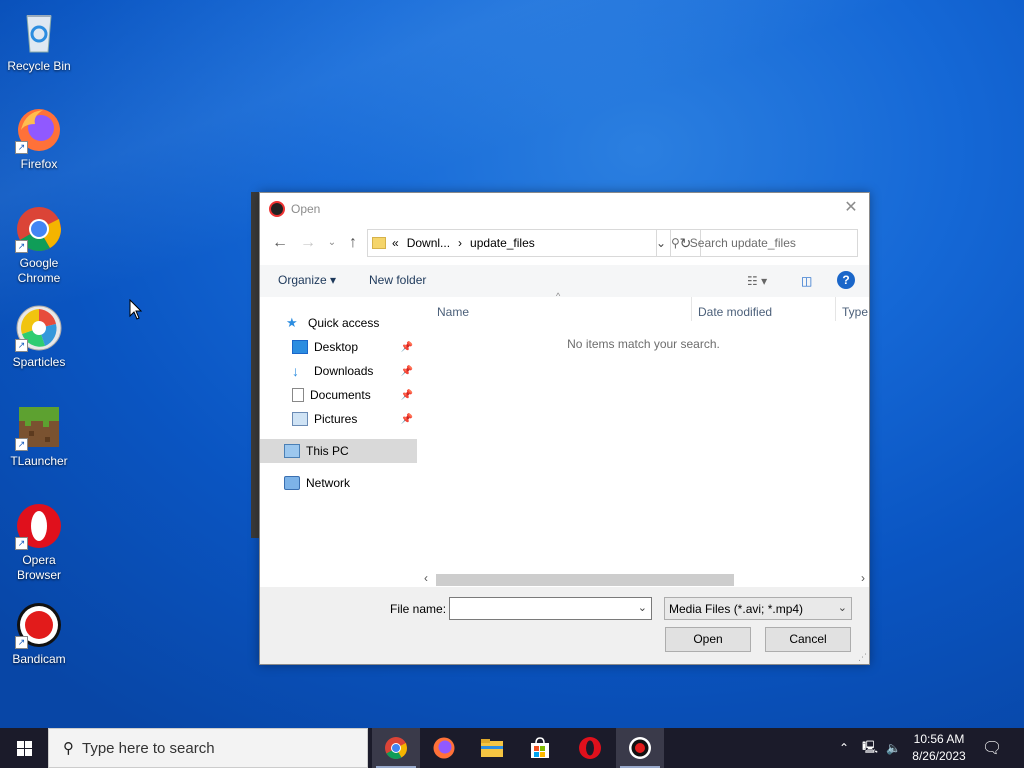  I want to click on recent-locations-chevron-icon: ⌄, so click(332, 243).